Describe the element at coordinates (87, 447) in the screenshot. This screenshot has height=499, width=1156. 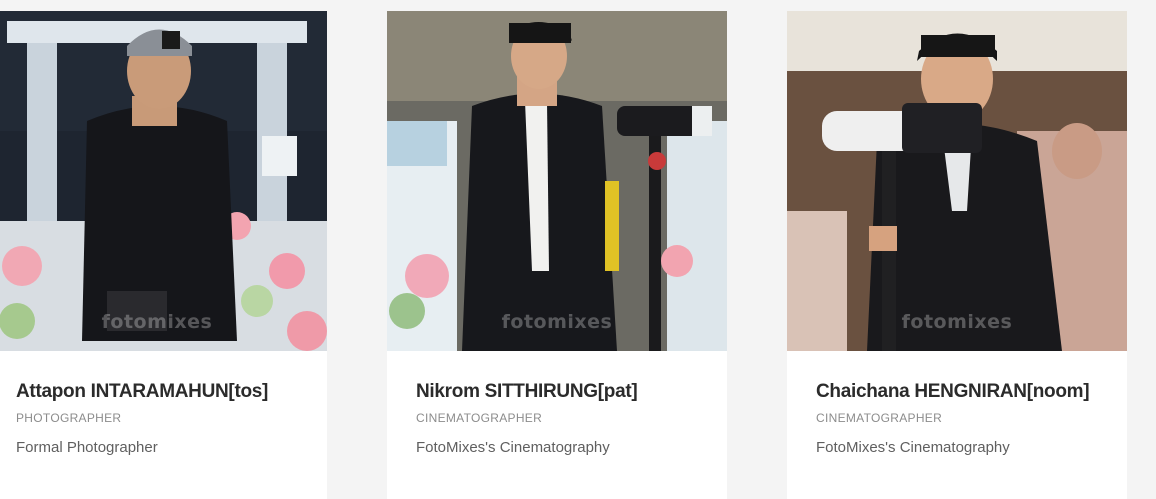
I see `member-description: Formal Photographer` at that location.